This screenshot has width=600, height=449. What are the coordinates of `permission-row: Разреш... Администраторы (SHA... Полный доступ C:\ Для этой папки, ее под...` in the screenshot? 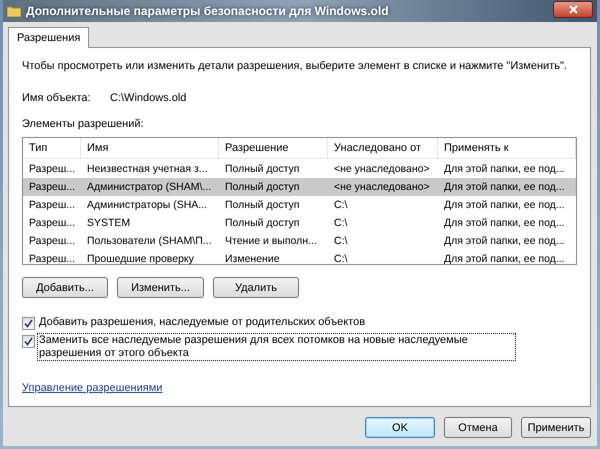 It's located at (299, 205).